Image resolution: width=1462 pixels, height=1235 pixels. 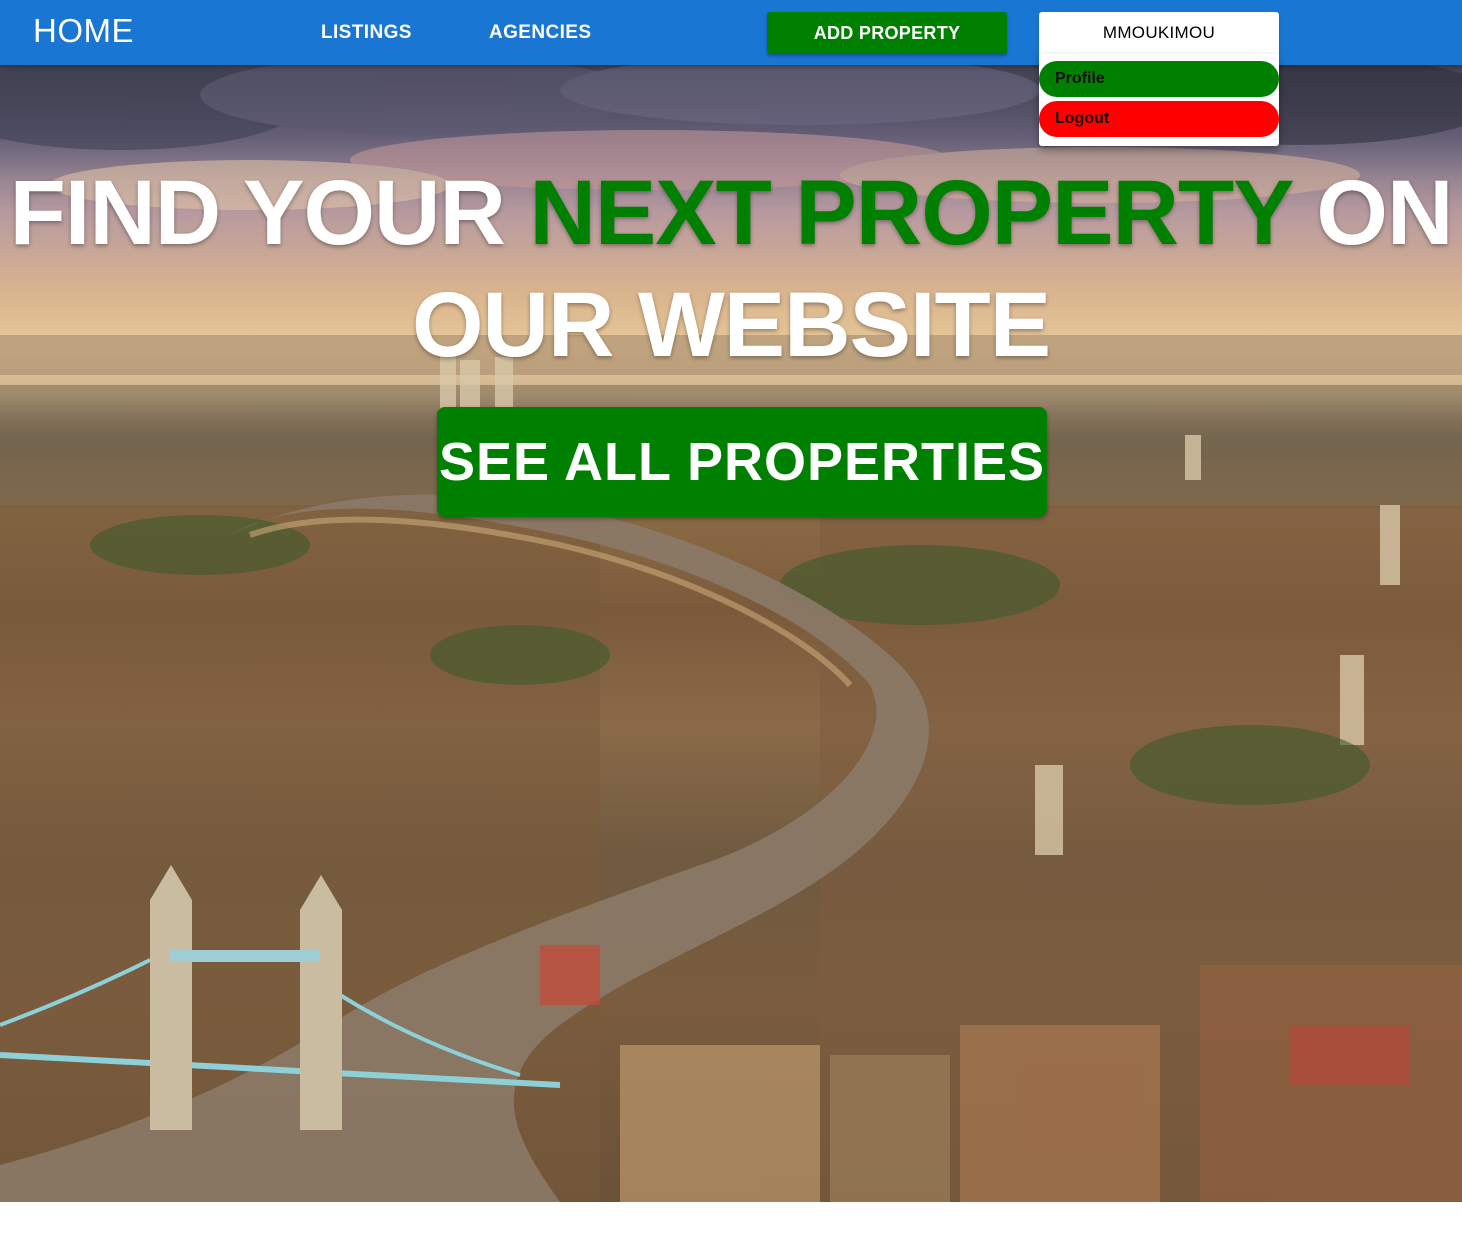 I want to click on home-link: HOME, so click(x=83, y=31).